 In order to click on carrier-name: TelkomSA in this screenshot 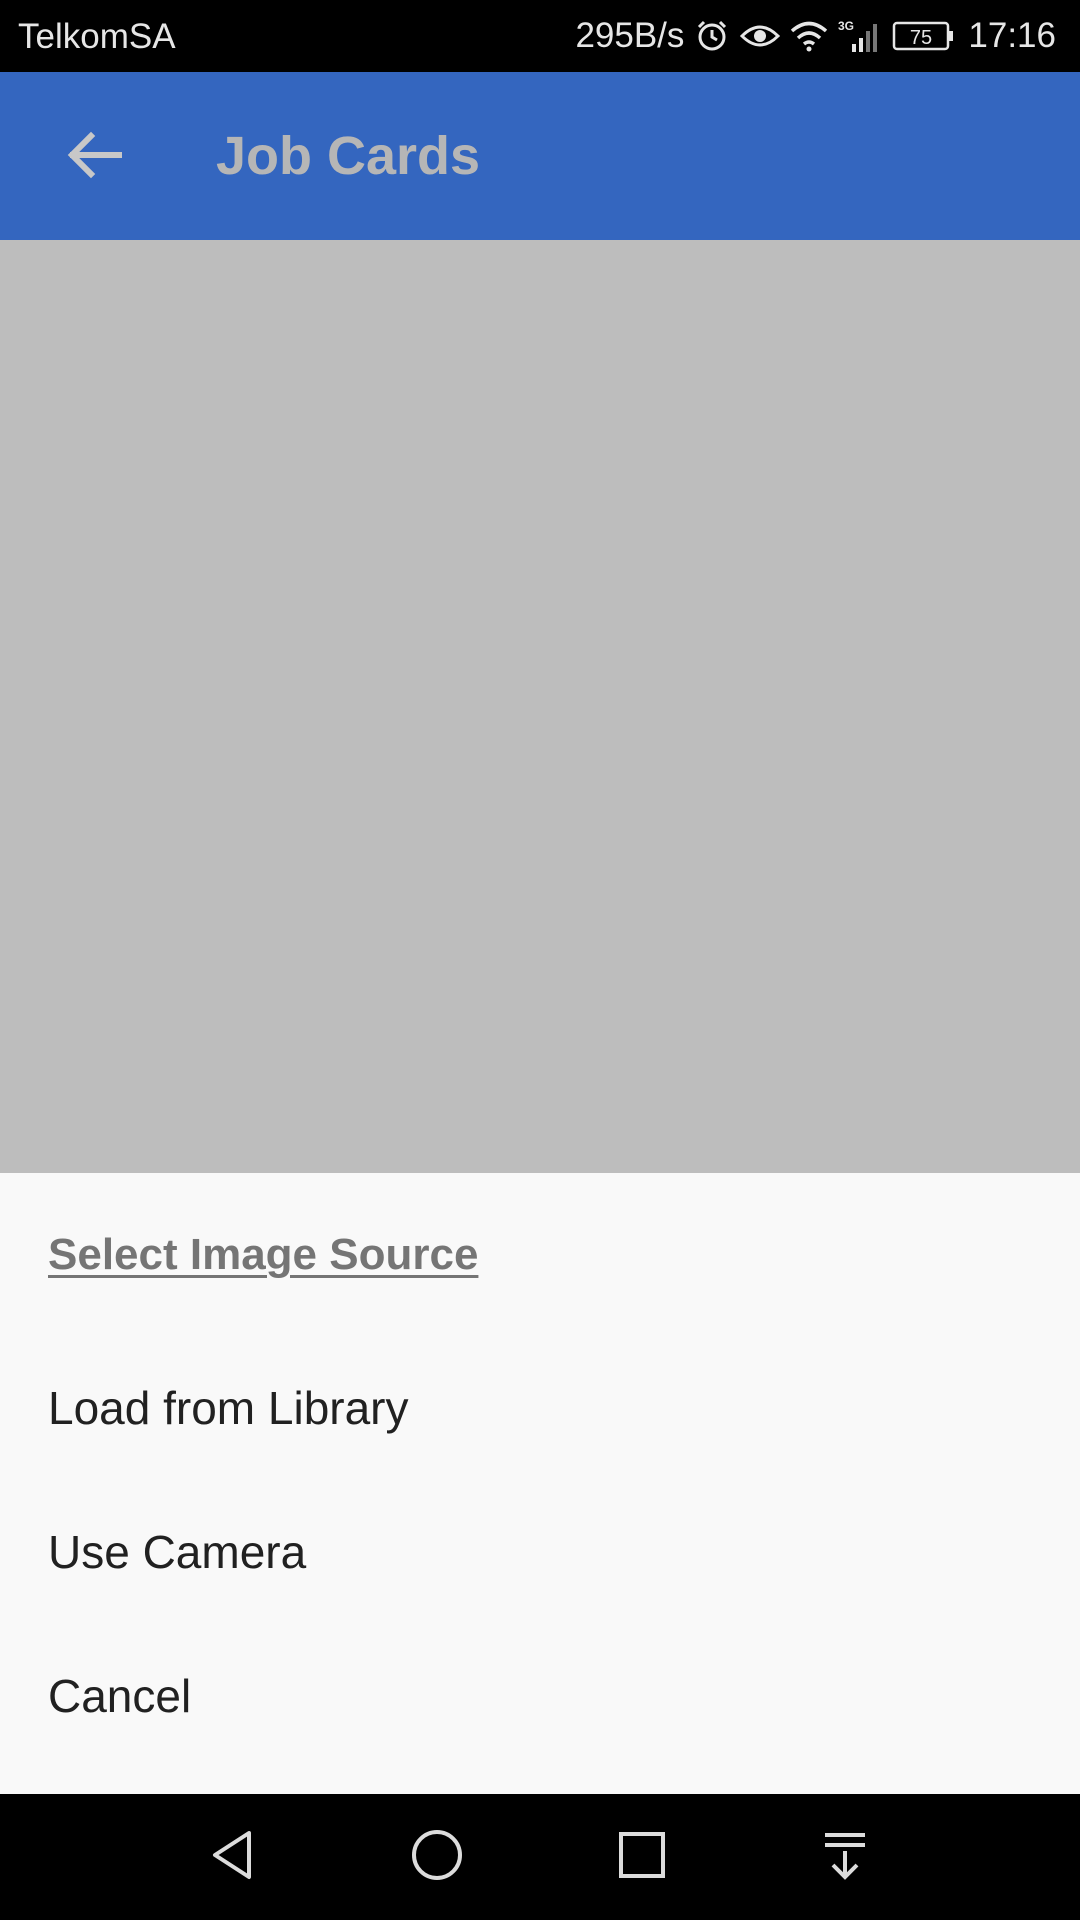, I will do `click(97, 36)`.